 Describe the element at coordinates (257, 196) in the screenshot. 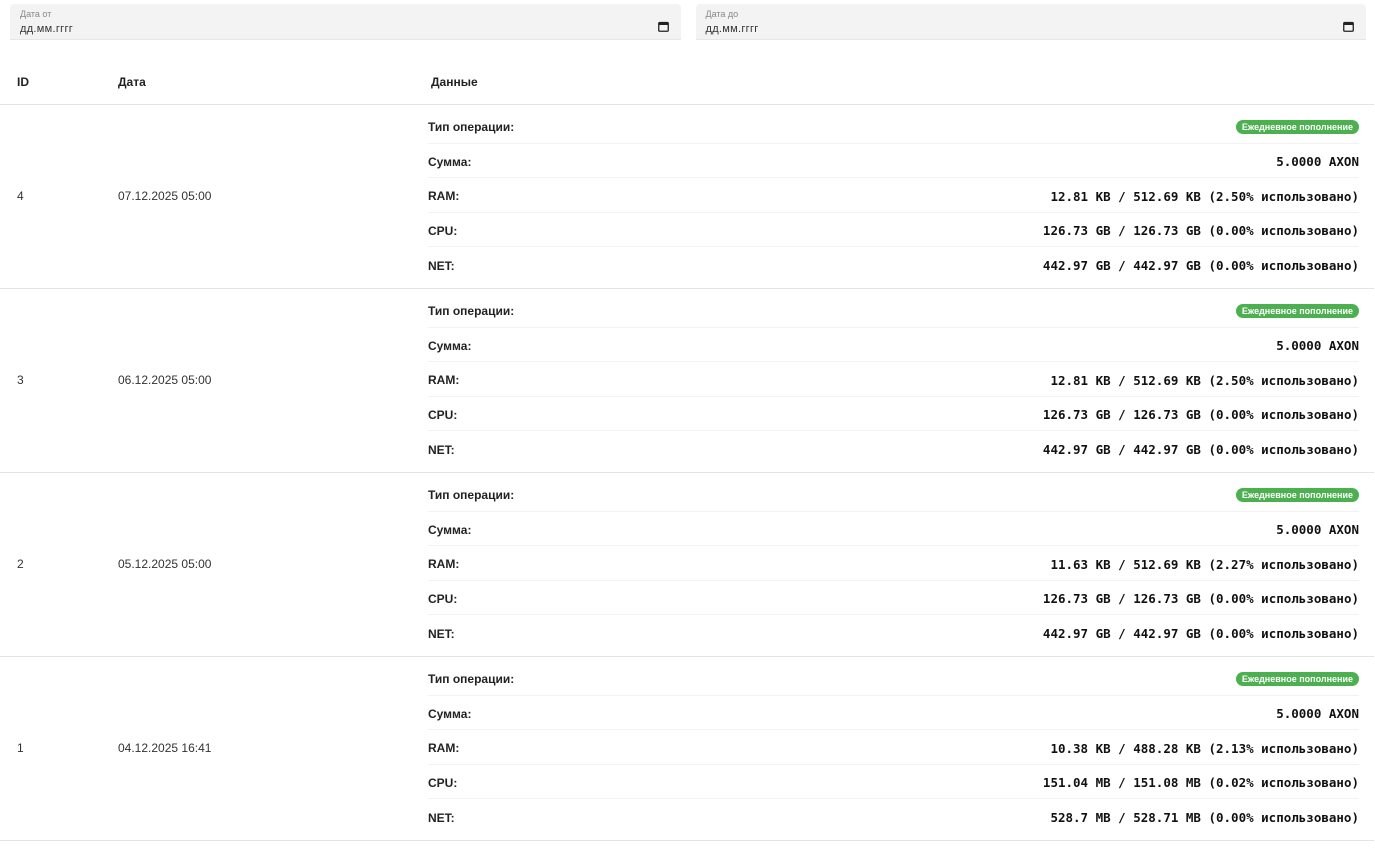

I see `row-date: 07.12.2025 05:00` at that location.